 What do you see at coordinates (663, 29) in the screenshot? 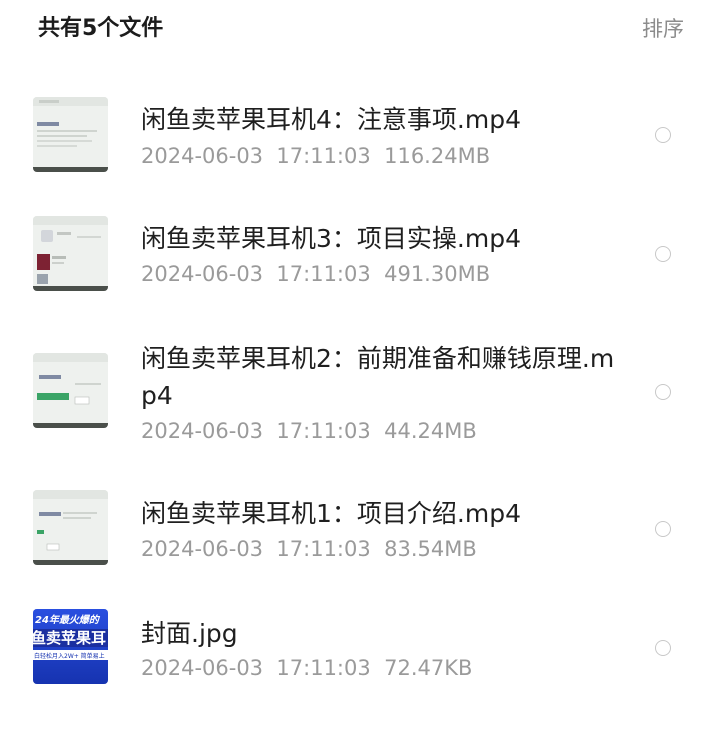
I see `sort-button: 排序` at bounding box center [663, 29].